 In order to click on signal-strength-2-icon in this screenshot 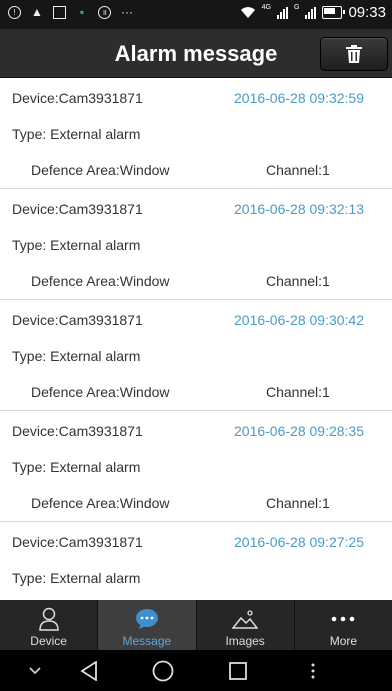, I will do `click(311, 12)`.